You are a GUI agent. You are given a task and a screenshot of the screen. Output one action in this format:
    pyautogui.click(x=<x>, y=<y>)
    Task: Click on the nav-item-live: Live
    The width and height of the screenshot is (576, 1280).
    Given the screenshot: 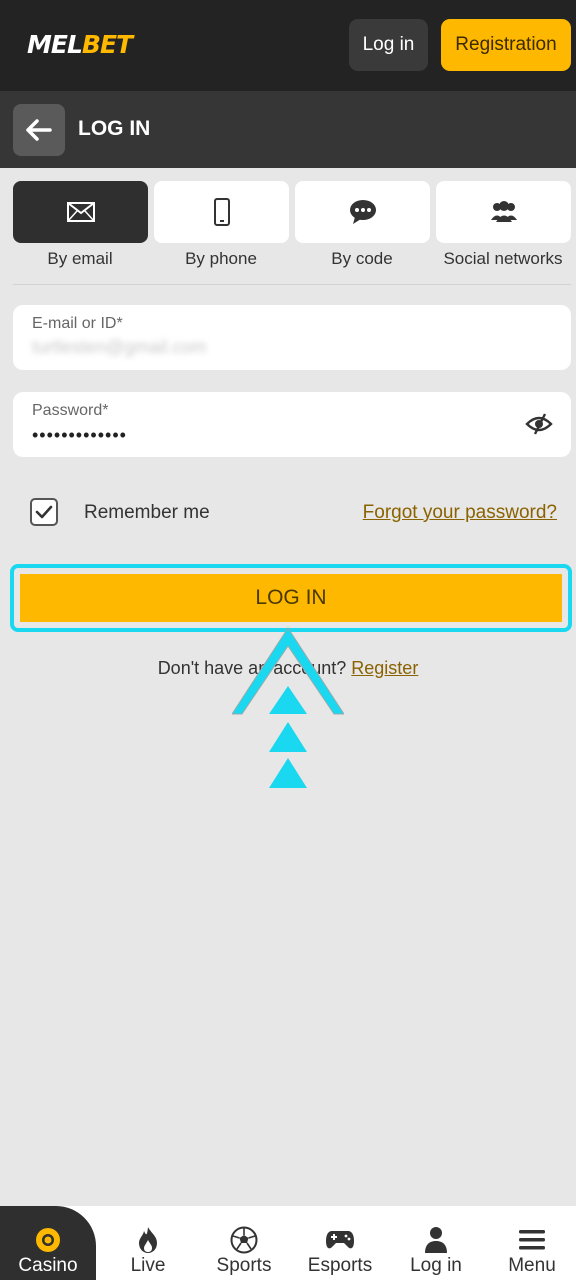 What is the action you would take?
    pyautogui.click(x=148, y=1243)
    